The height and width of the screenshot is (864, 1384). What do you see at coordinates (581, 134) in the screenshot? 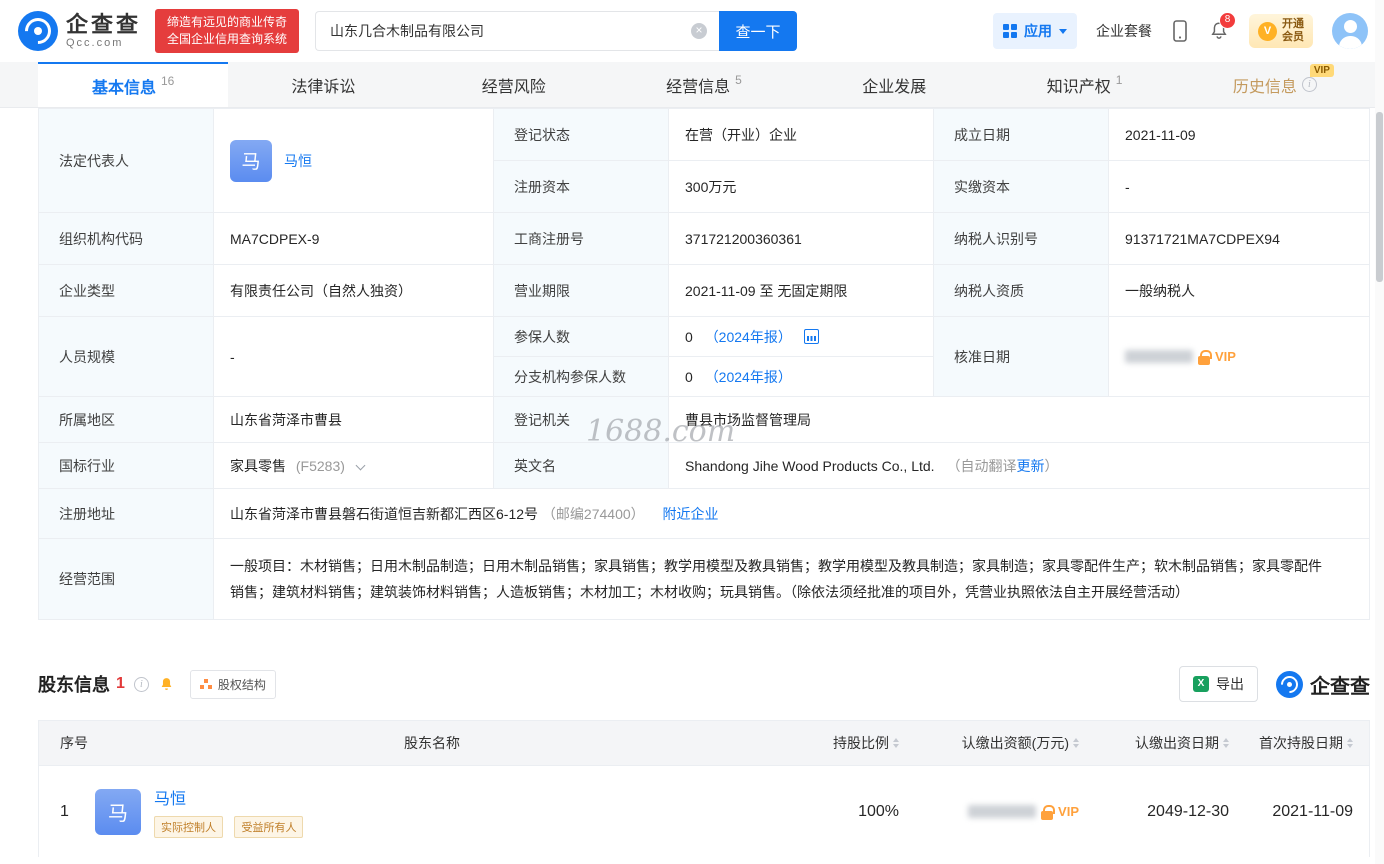
I see `field-label: 登记状态` at bounding box center [581, 134].